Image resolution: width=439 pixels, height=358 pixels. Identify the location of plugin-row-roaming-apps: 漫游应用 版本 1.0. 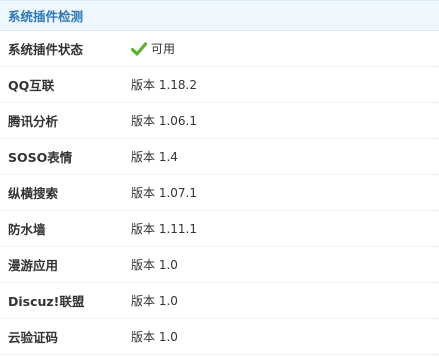
(219, 265).